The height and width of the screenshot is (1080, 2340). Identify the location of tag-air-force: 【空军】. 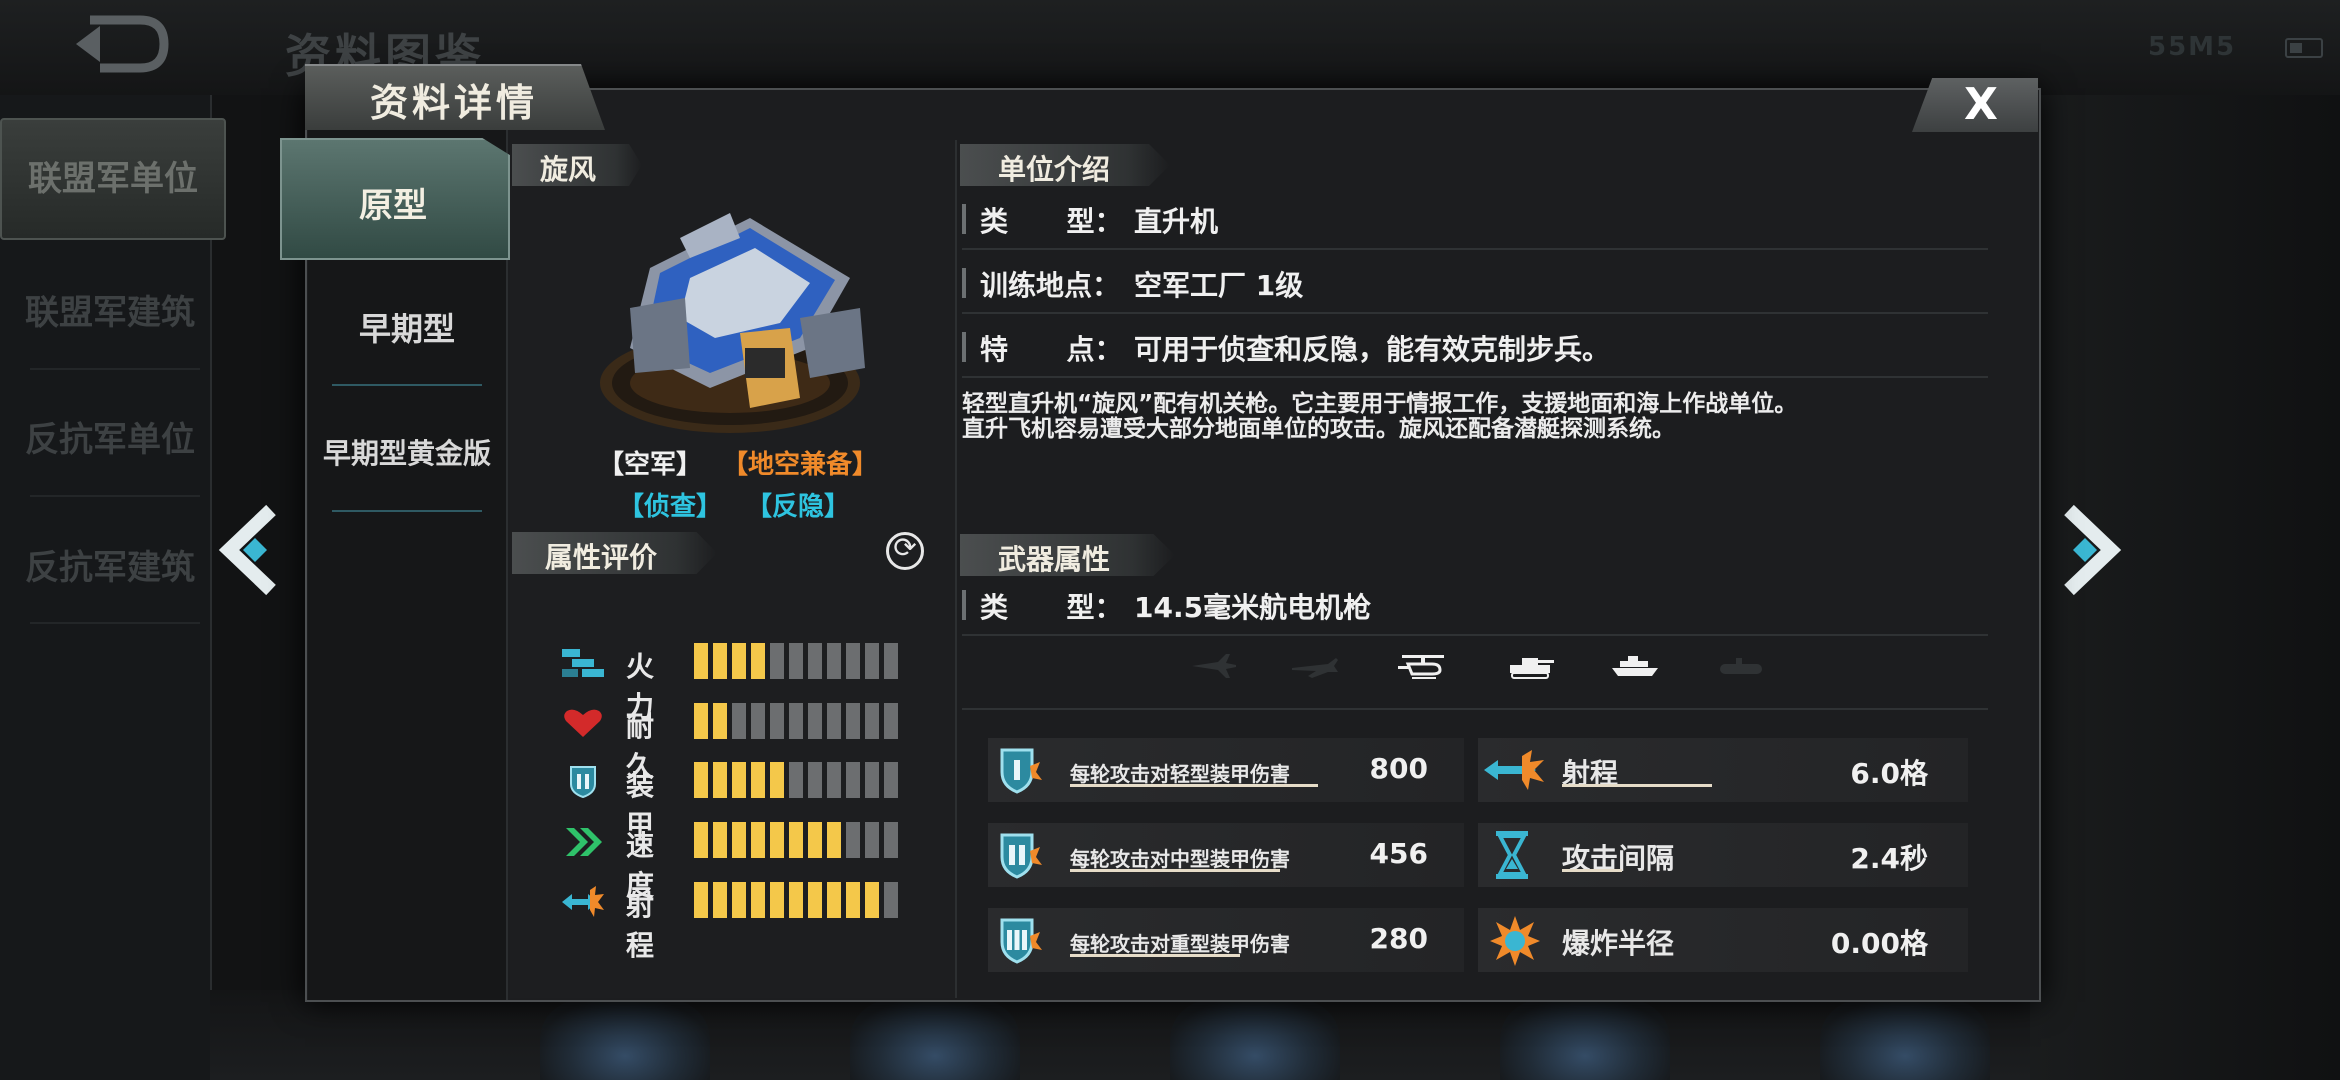
(650, 465).